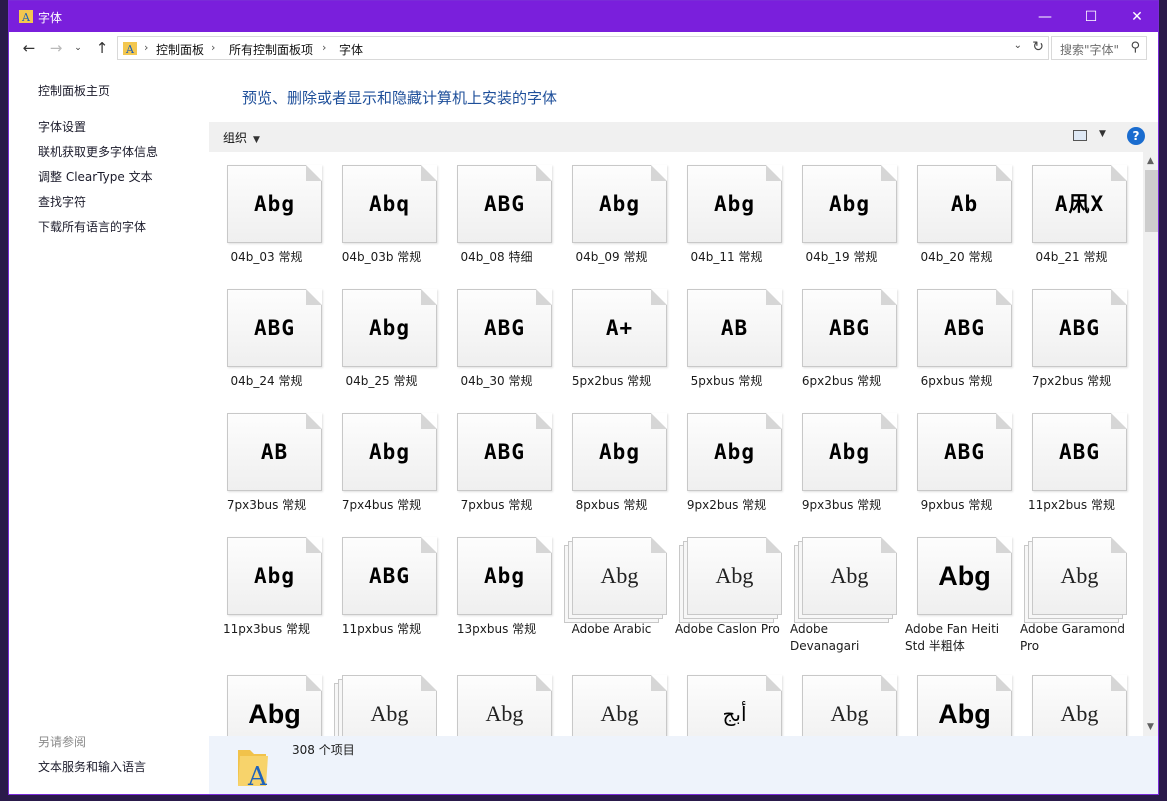 The width and height of the screenshot is (1167, 801). I want to click on item-count: 308 个项目, so click(323, 750).